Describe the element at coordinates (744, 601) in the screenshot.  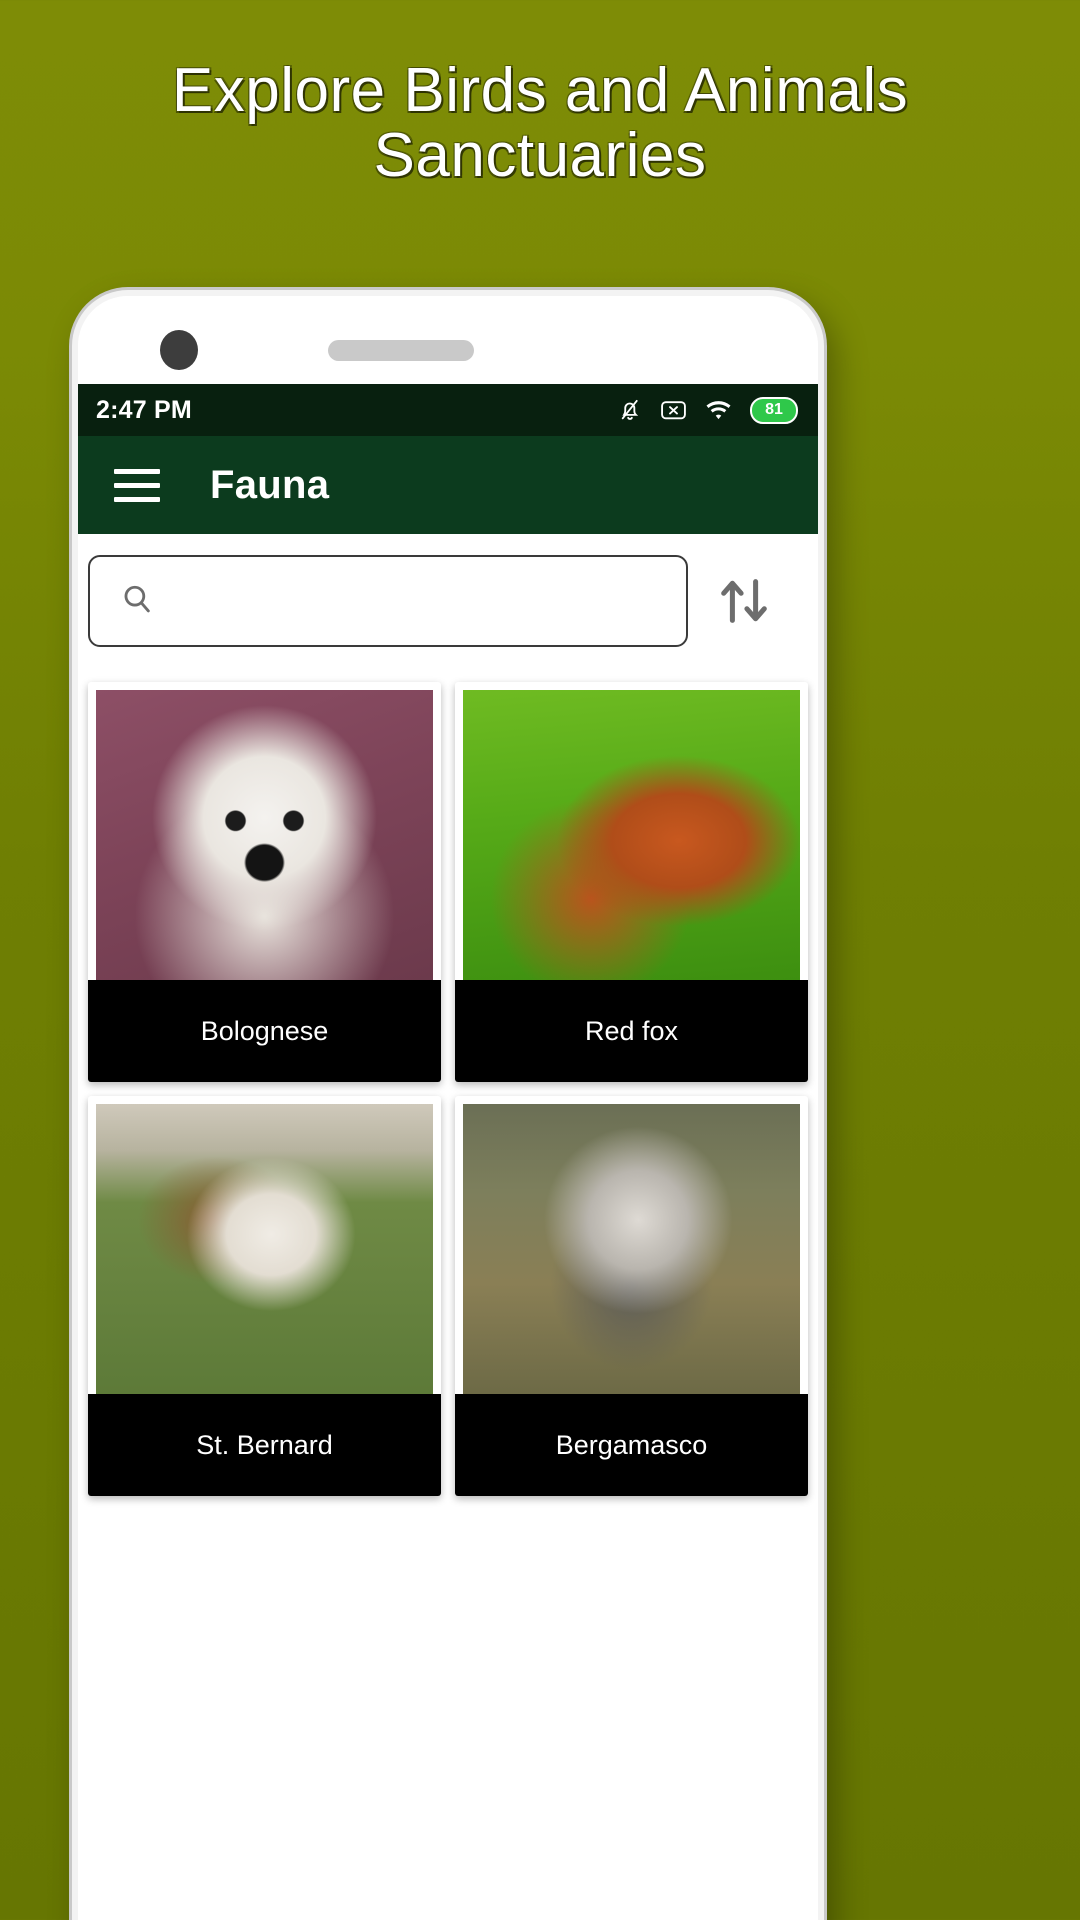
I see `sort-arrows-icon` at that location.